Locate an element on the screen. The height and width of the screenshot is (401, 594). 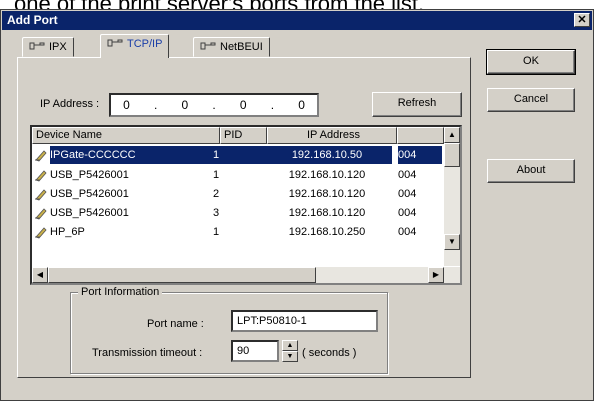
cell-pid: 2 is located at coordinates (216, 194).